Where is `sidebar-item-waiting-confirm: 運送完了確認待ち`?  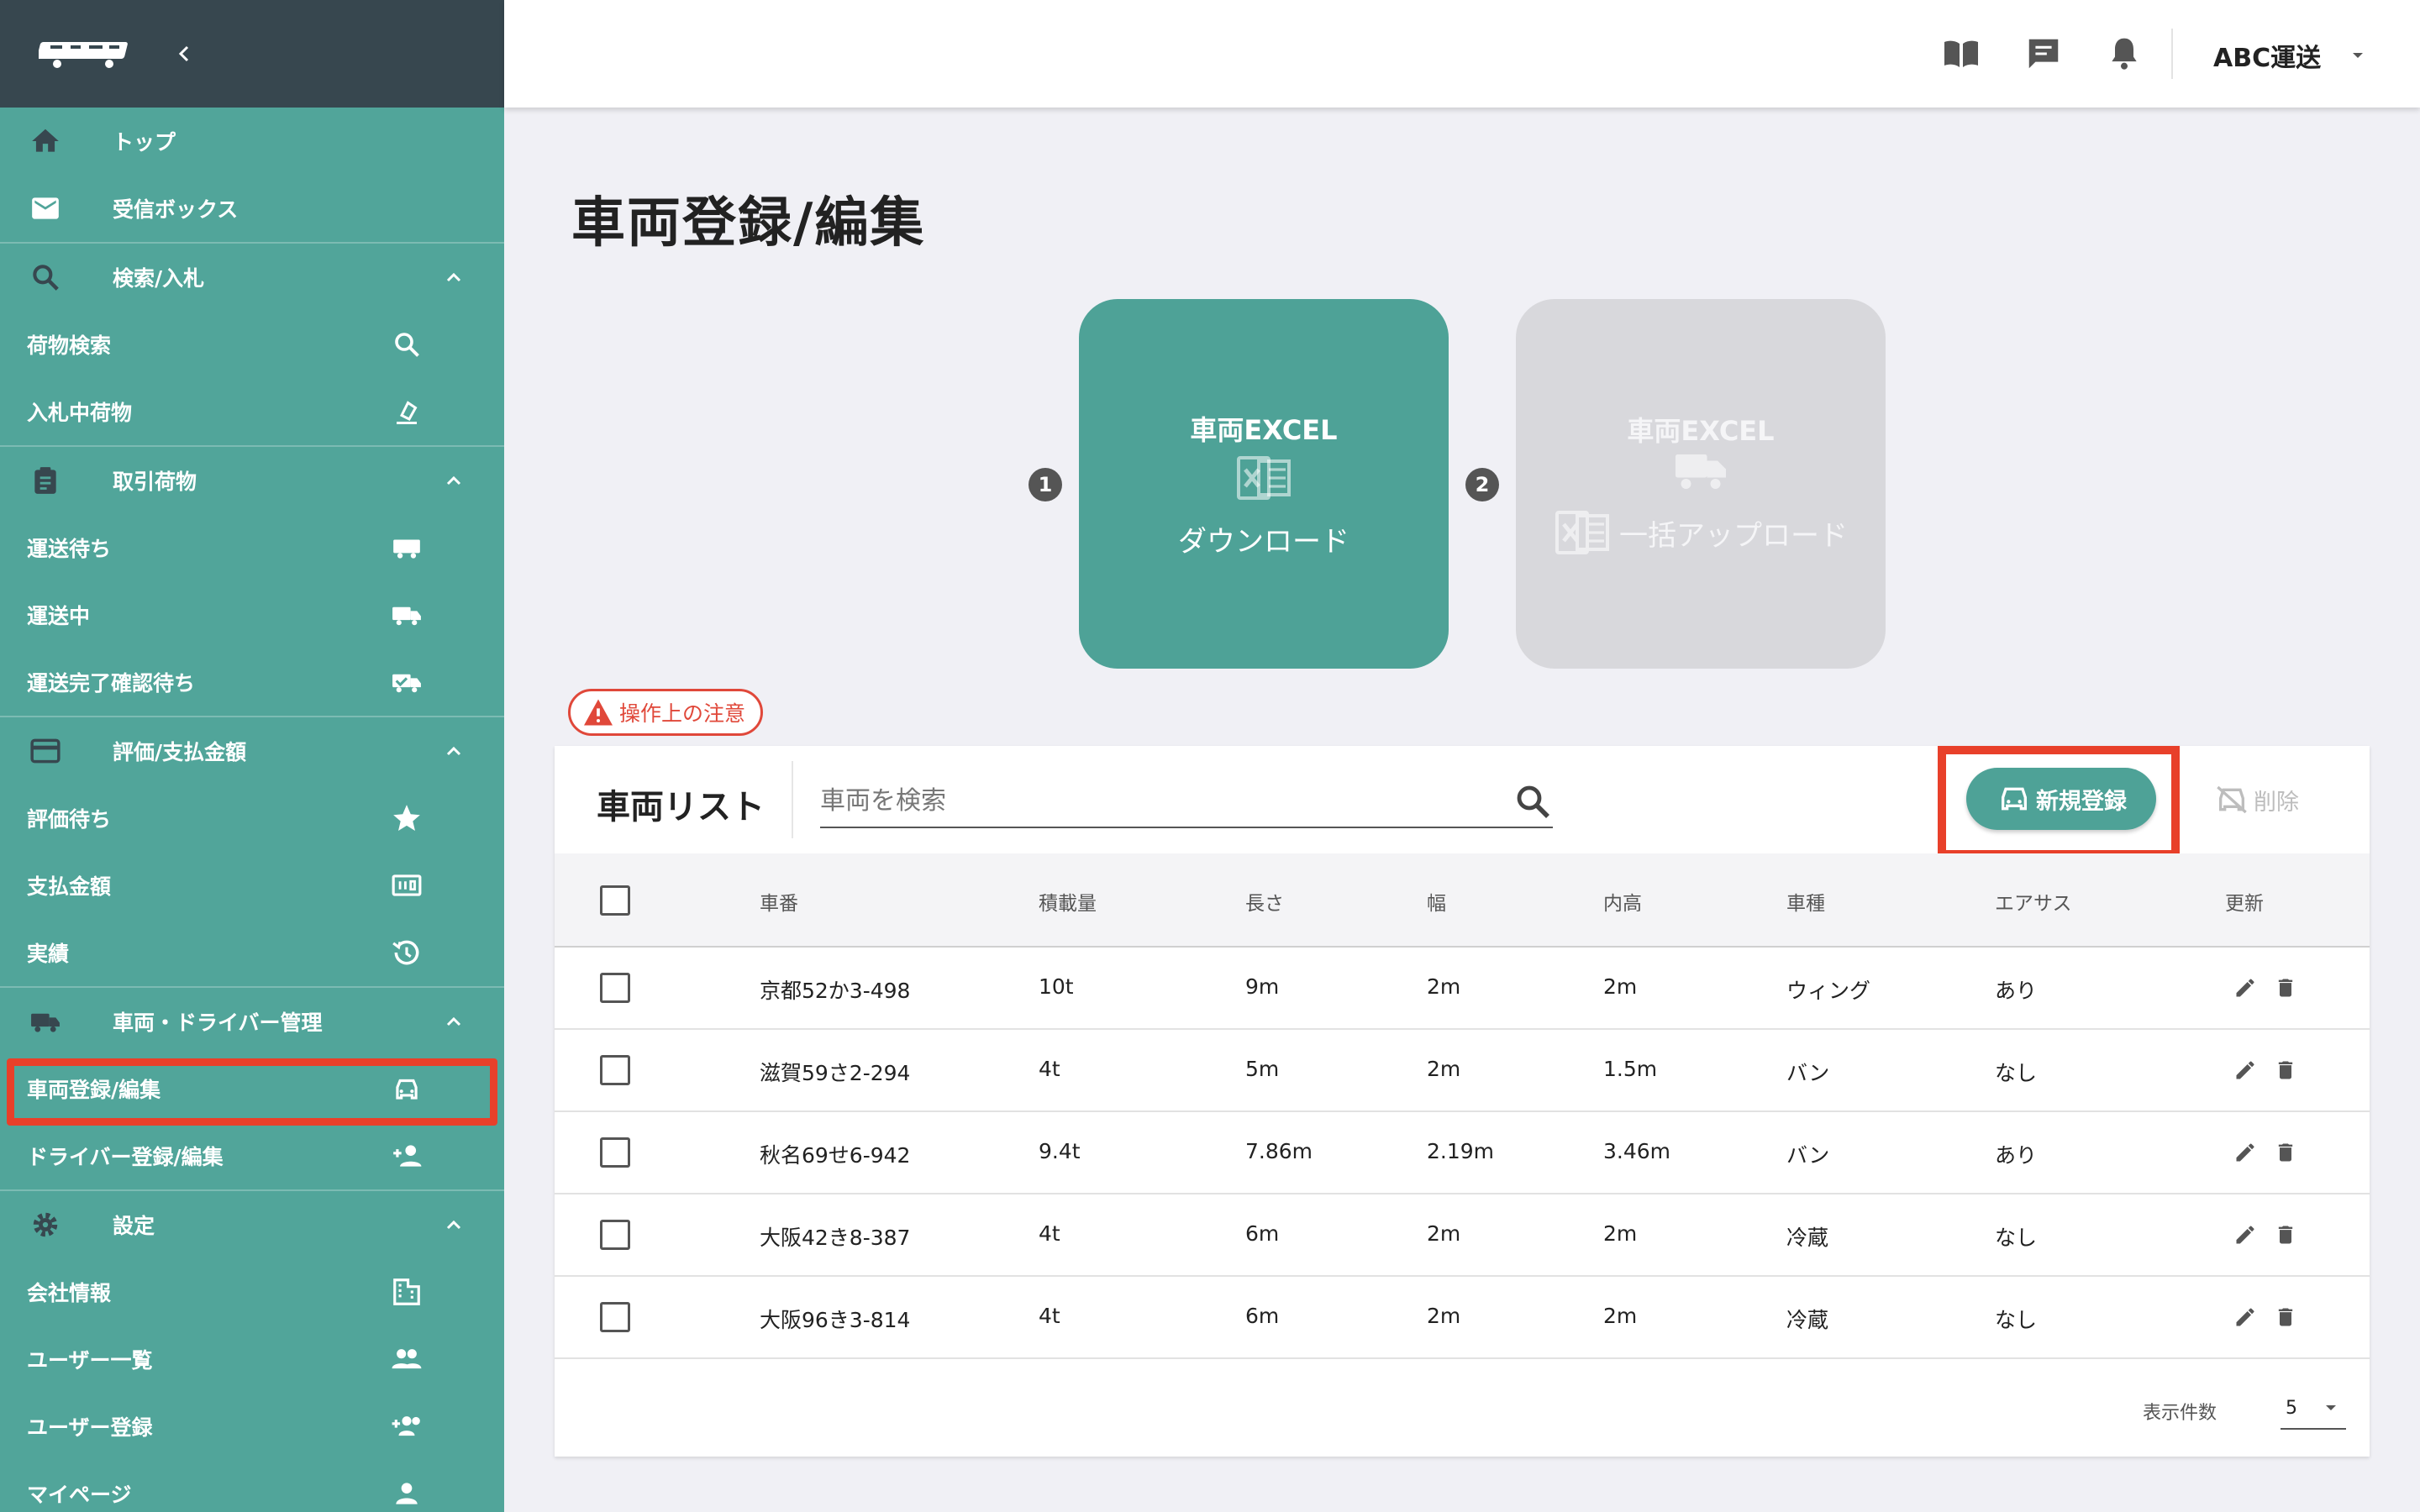 sidebar-item-waiting-confirm: 運送完了確認待ち is located at coordinates (252, 682).